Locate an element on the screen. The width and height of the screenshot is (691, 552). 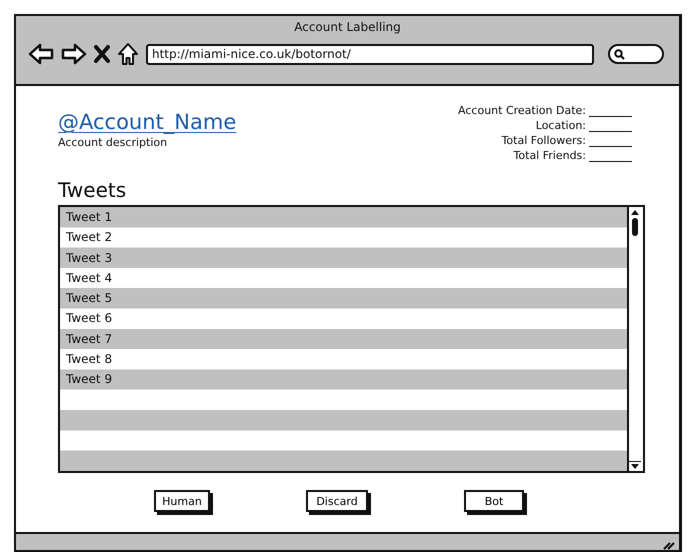
account-name-link: @Account_Name is located at coordinates (147, 122).